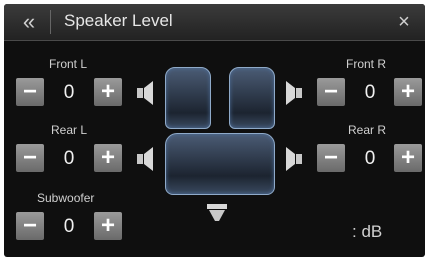 This screenshot has height=261, width=429. I want to click on front-left-speaker-icon, so click(145, 93).